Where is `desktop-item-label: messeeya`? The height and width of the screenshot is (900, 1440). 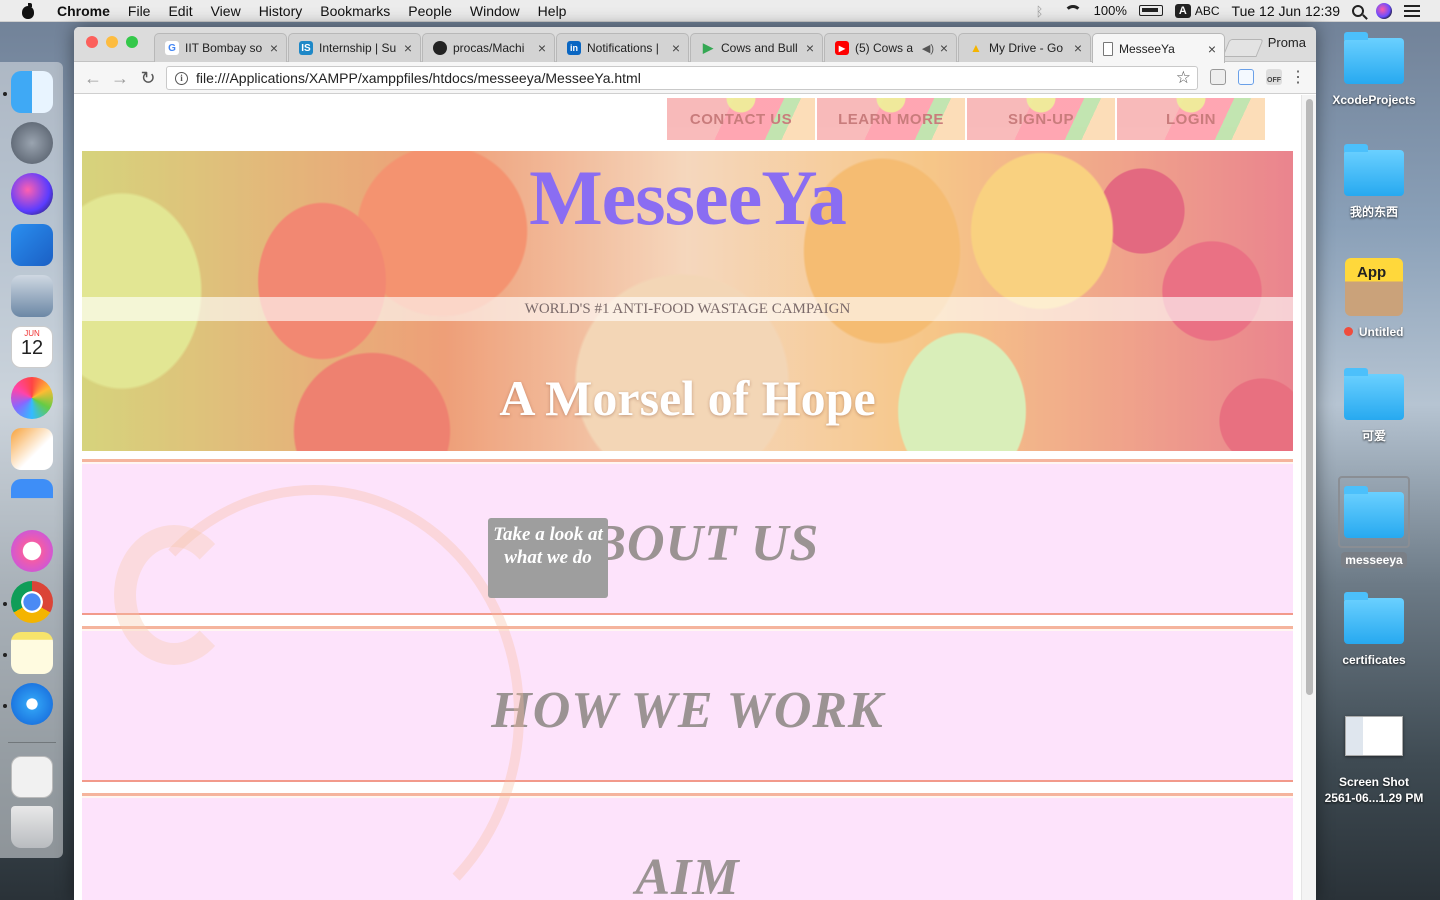 desktop-item-label: messeeya is located at coordinates (1374, 560).